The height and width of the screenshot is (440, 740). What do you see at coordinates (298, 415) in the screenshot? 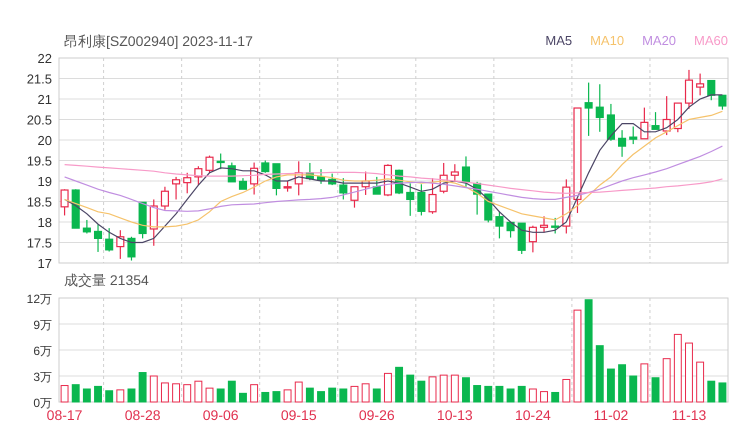
I see `x-axis-label: 09-15` at bounding box center [298, 415].